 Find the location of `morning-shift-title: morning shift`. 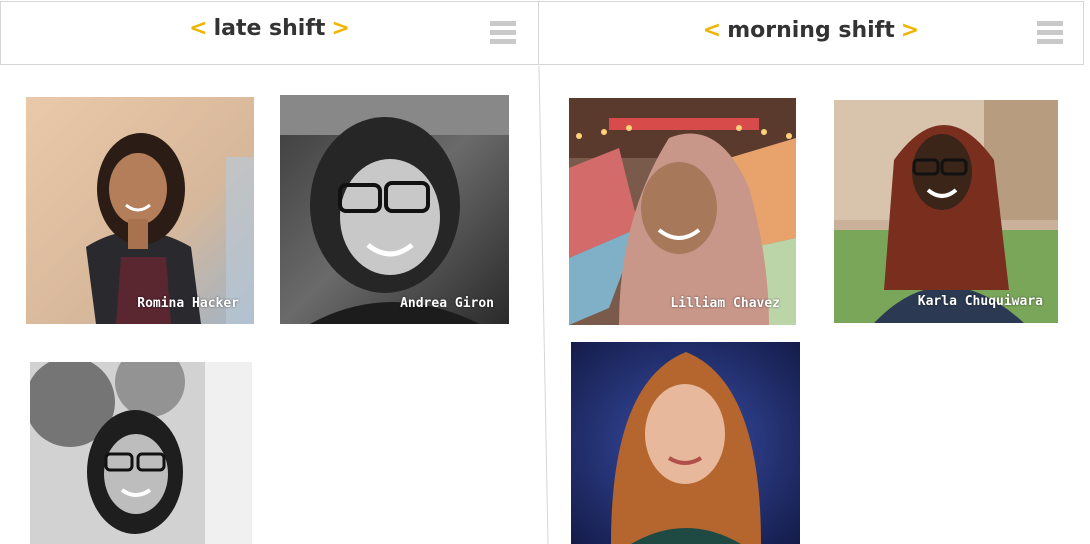

morning-shift-title: morning shift is located at coordinates (811, 30).